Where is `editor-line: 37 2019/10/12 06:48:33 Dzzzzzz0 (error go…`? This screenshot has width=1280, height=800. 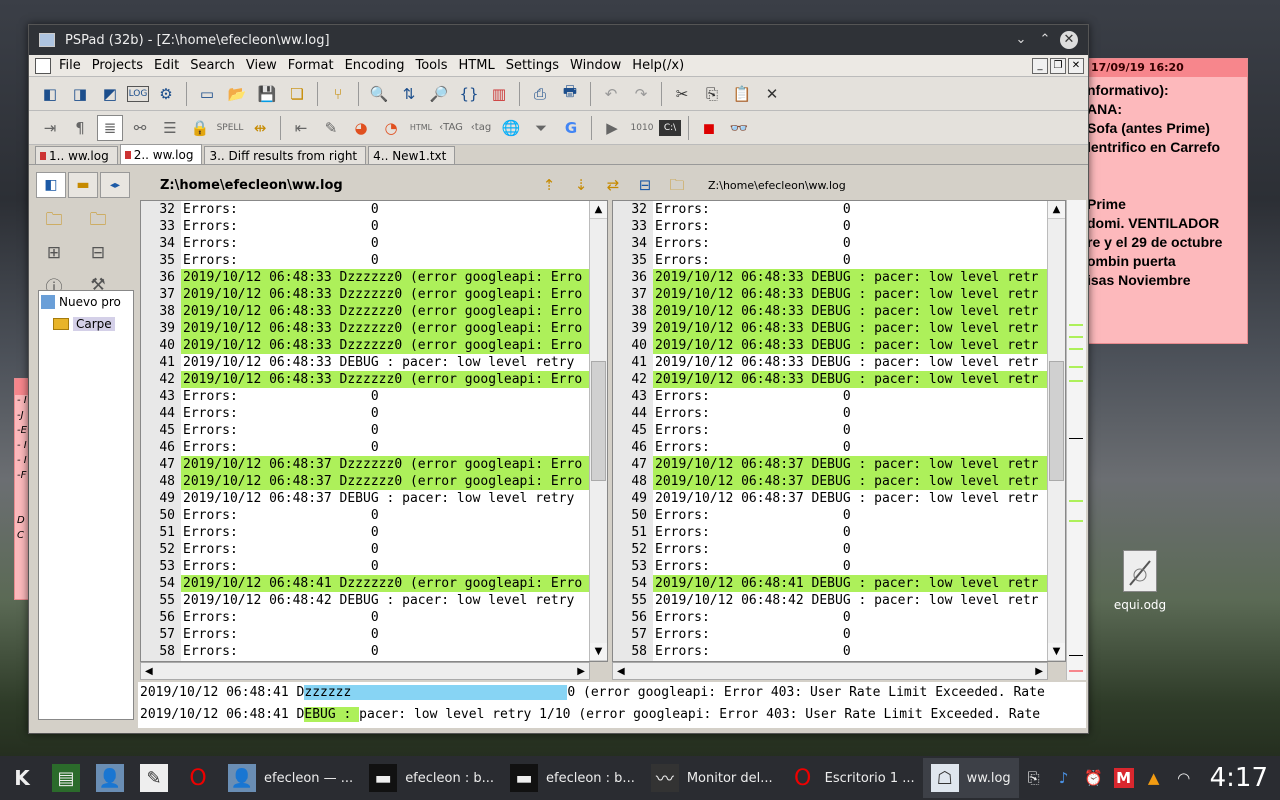 editor-line: 37 2019/10/12 06:48:33 Dzzzzzz0 (error go… is located at coordinates (365, 294).